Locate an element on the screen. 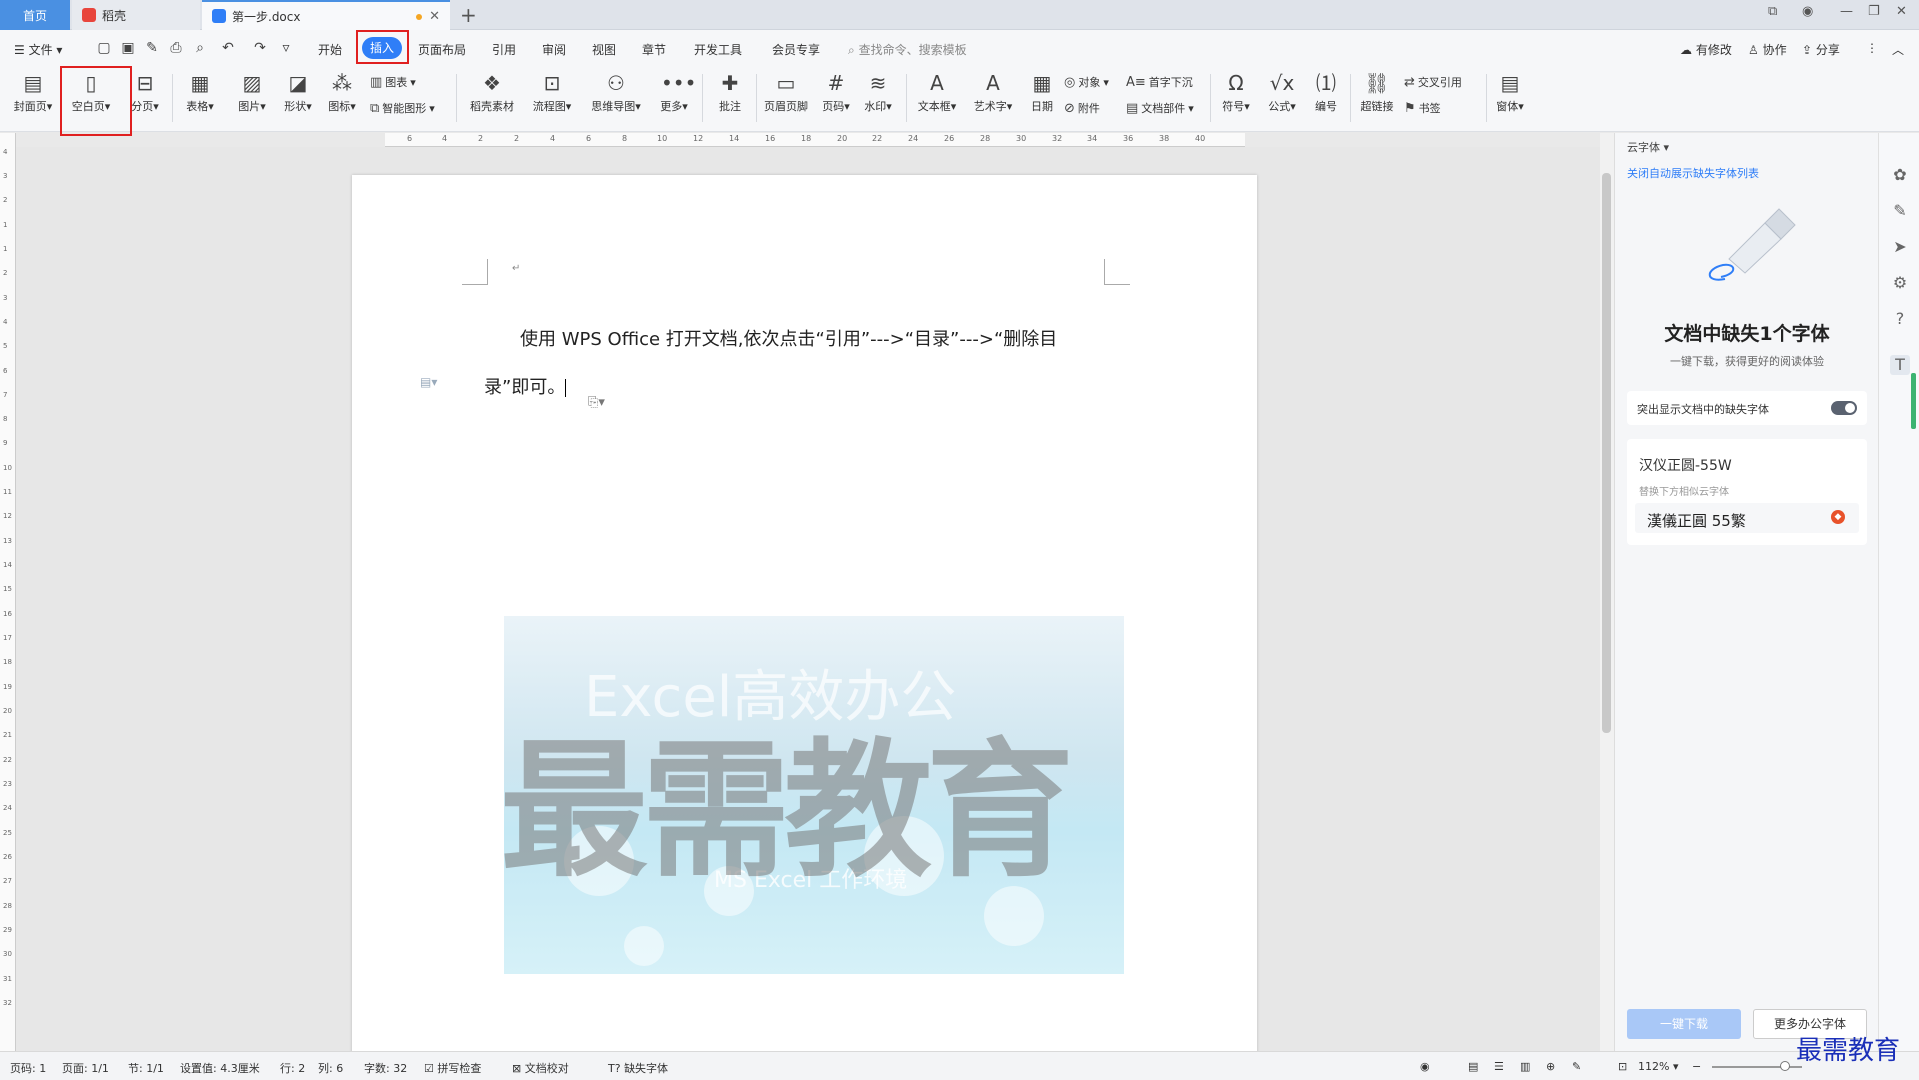 This screenshot has width=1919, height=1080. print-preview-icon: ⌕ is located at coordinates (200, 48).